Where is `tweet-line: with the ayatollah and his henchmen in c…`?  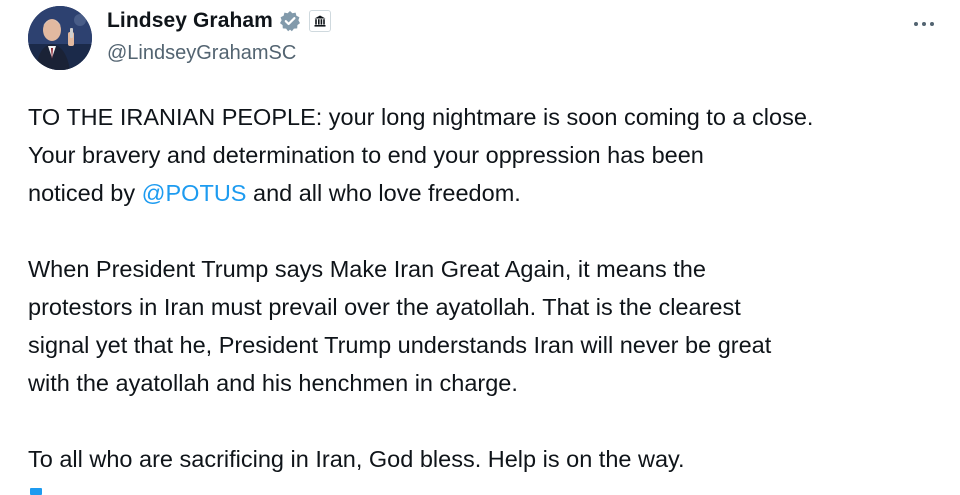
tweet-line: with the ayatollah and his henchmen in c… is located at coordinates (273, 383).